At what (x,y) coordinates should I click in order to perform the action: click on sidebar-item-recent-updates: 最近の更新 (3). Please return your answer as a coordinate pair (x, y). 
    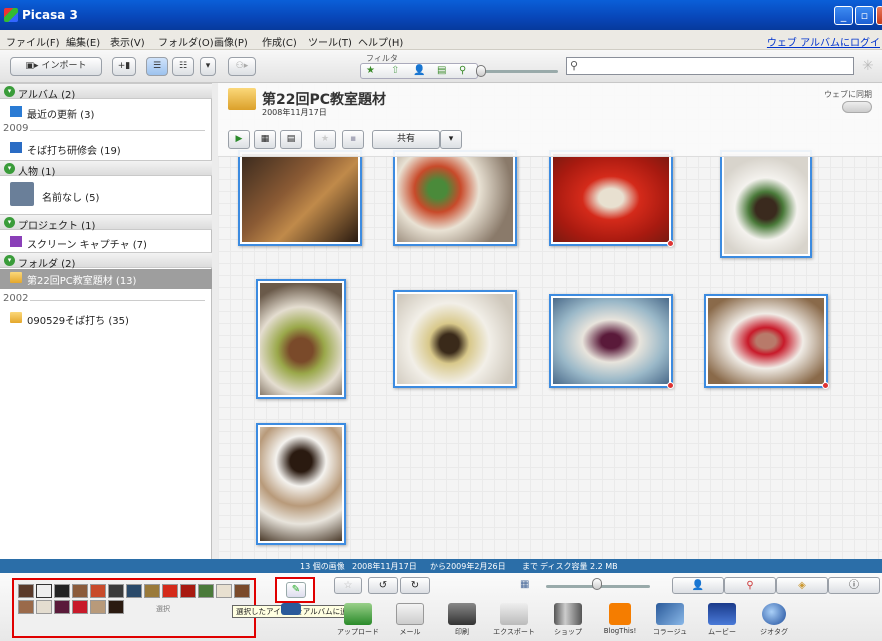
    Looking at the image, I should click on (106, 112).